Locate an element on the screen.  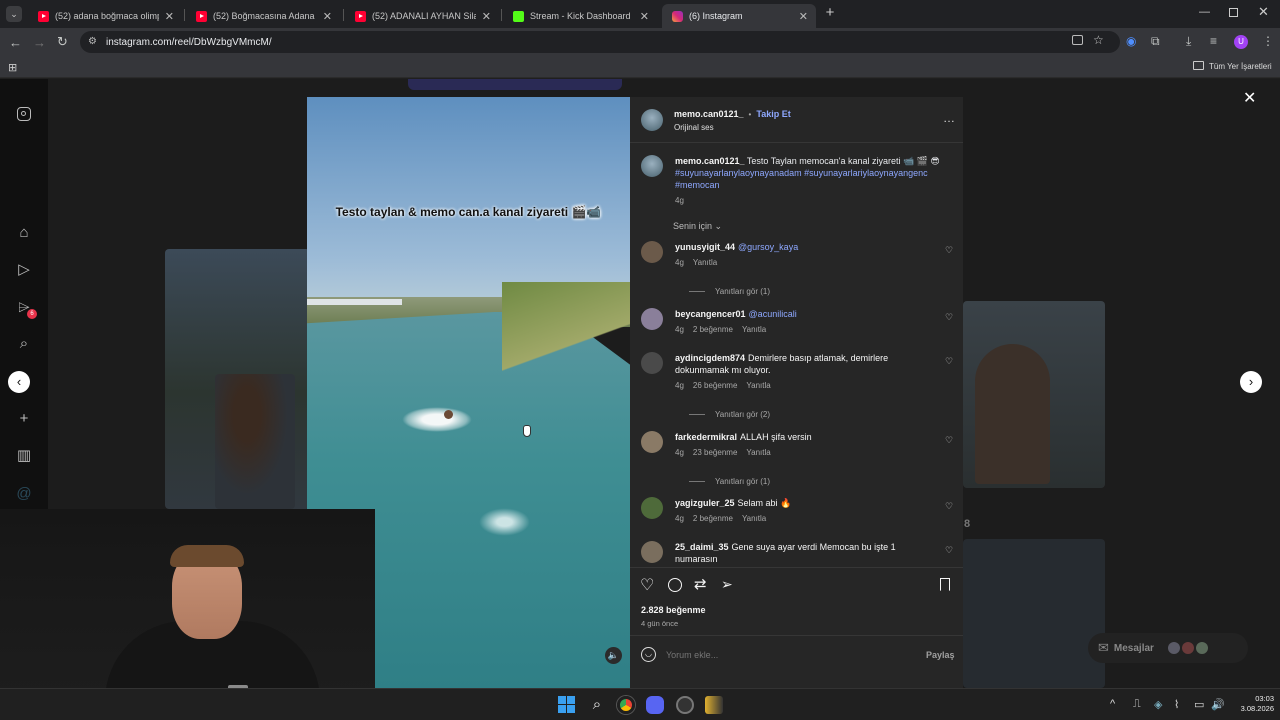
likes-count: 2.828 beğenme is located at coordinates (673, 610).